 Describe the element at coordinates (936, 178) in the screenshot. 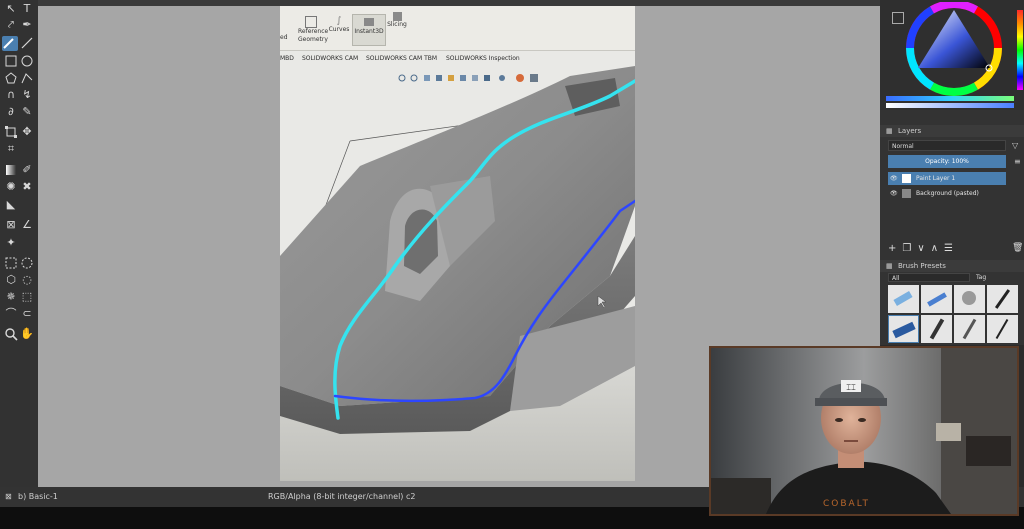

I see `layer-name: Paint Layer 1` at that location.